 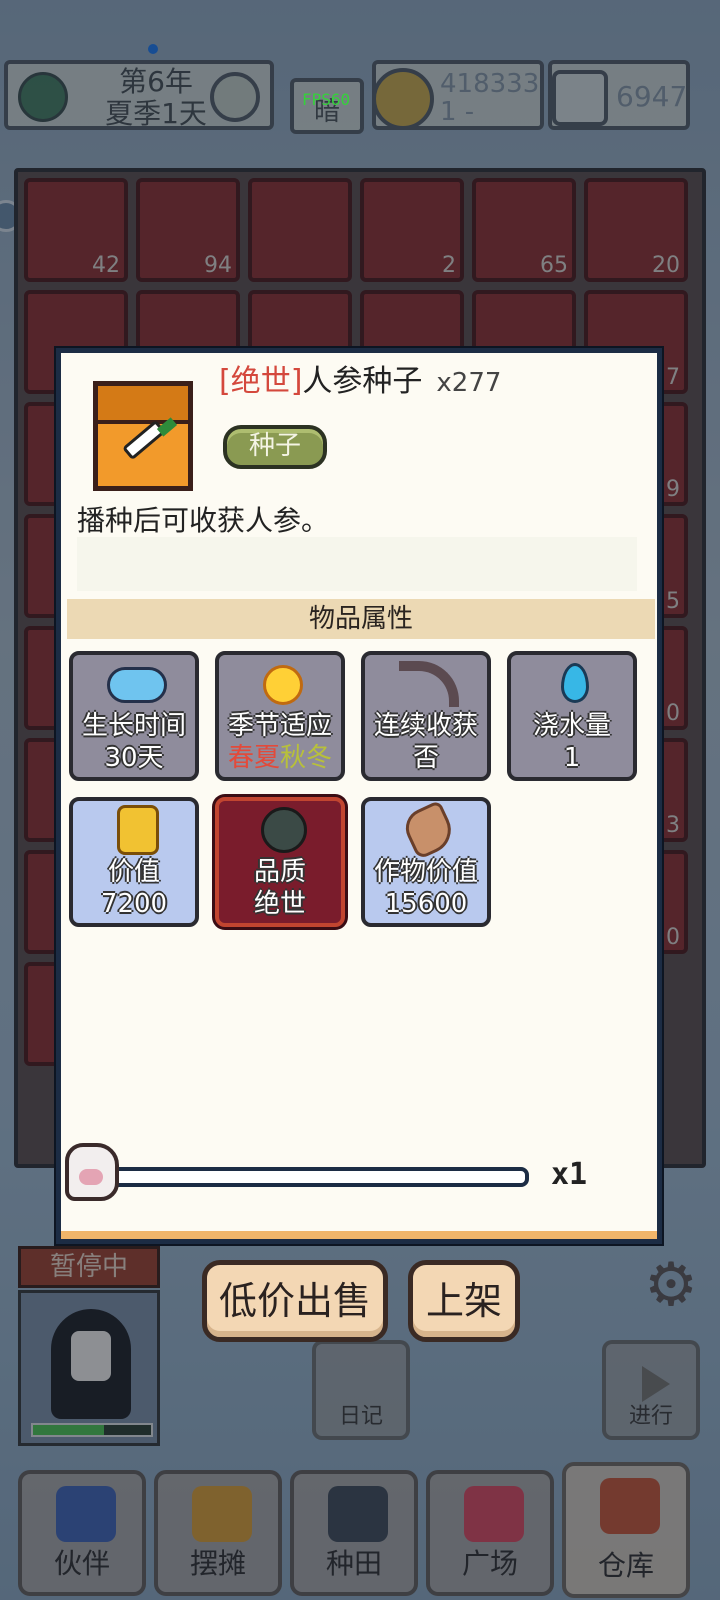 What do you see at coordinates (572, 716) in the screenshot?
I see `attr-water: 浇水量 1` at bounding box center [572, 716].